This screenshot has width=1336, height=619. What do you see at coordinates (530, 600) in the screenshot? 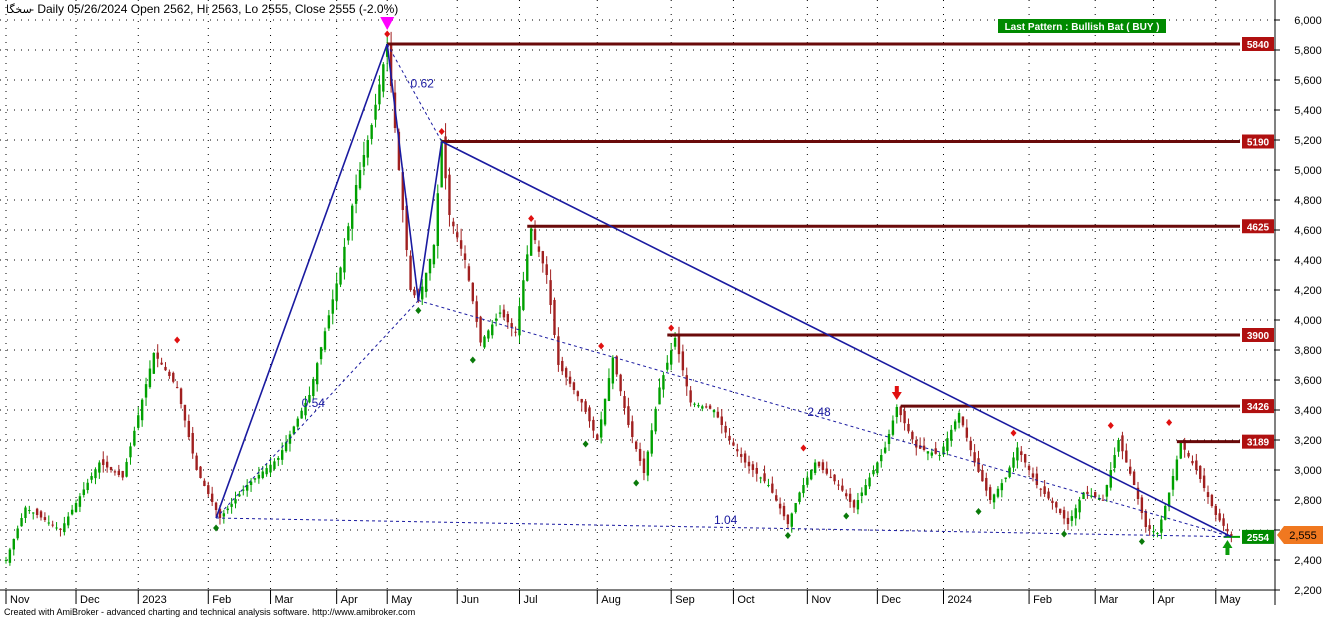
I see `x-tick-label: Jul` at bounding box center [530, 600].